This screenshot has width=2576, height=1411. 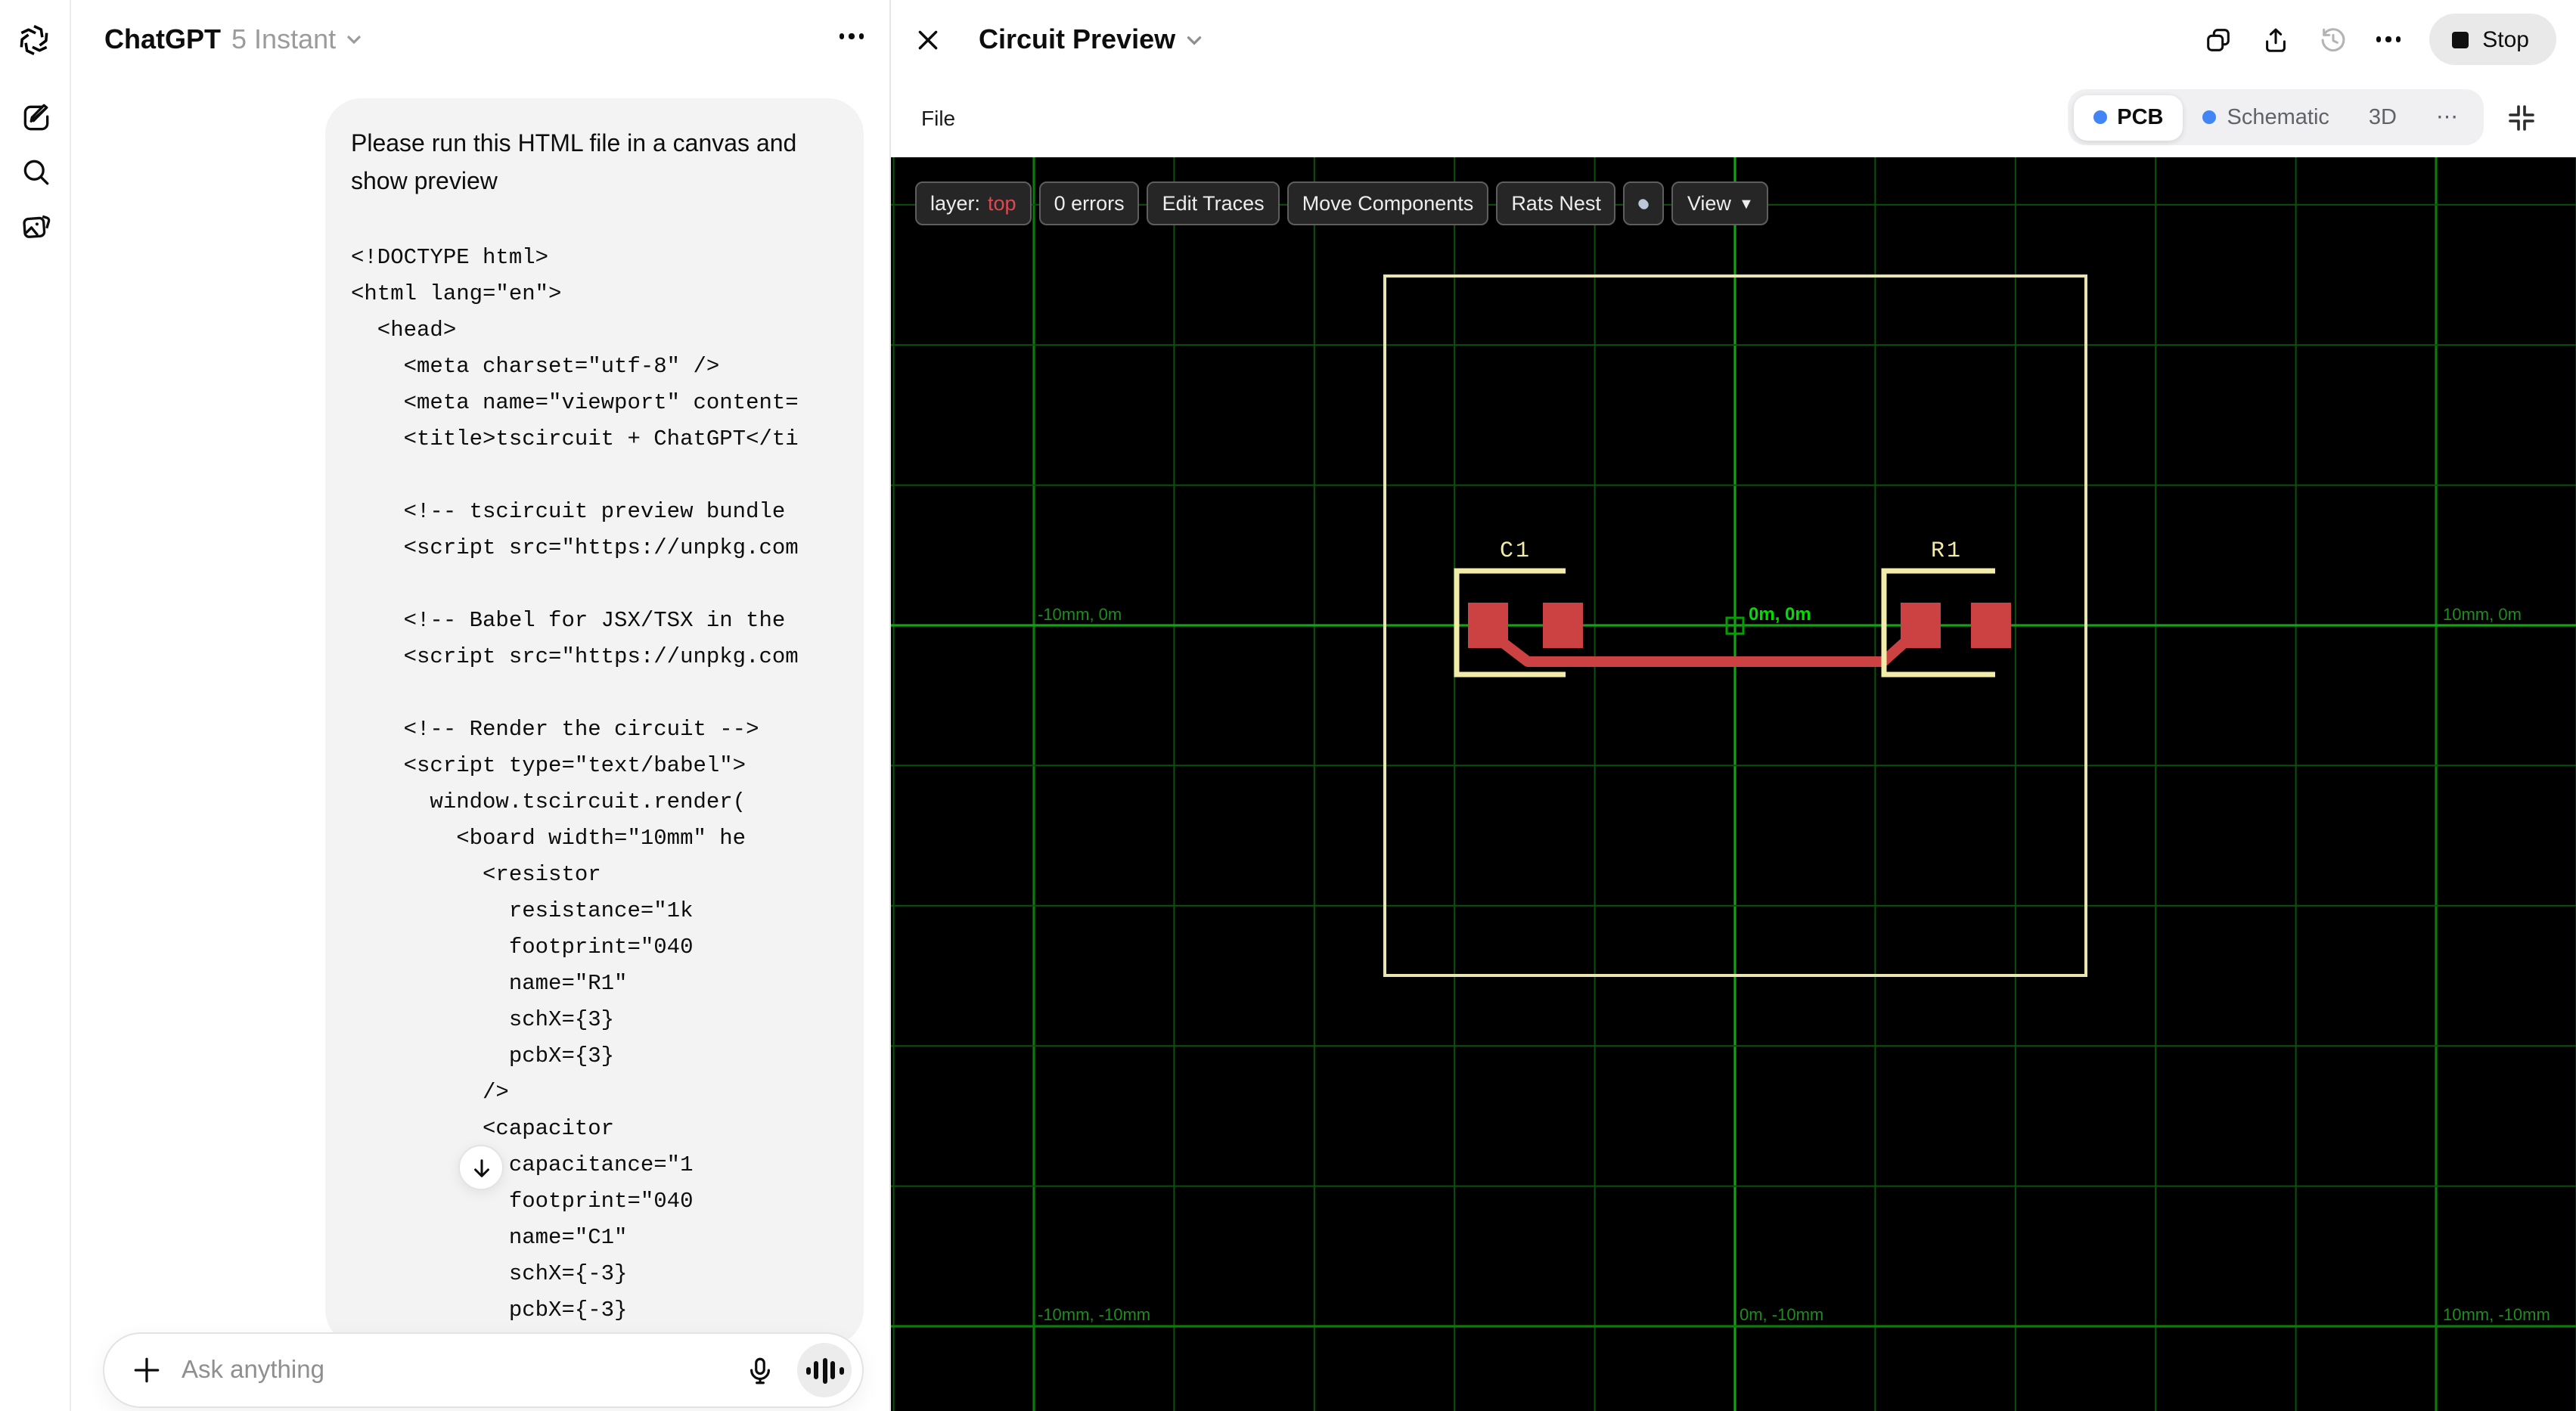 What do you see at coordinates (575, 440) in the screenshot?
I see `code-line: <title>tscircuit + ChatGPT</ti` at bounding box center [575, 440].